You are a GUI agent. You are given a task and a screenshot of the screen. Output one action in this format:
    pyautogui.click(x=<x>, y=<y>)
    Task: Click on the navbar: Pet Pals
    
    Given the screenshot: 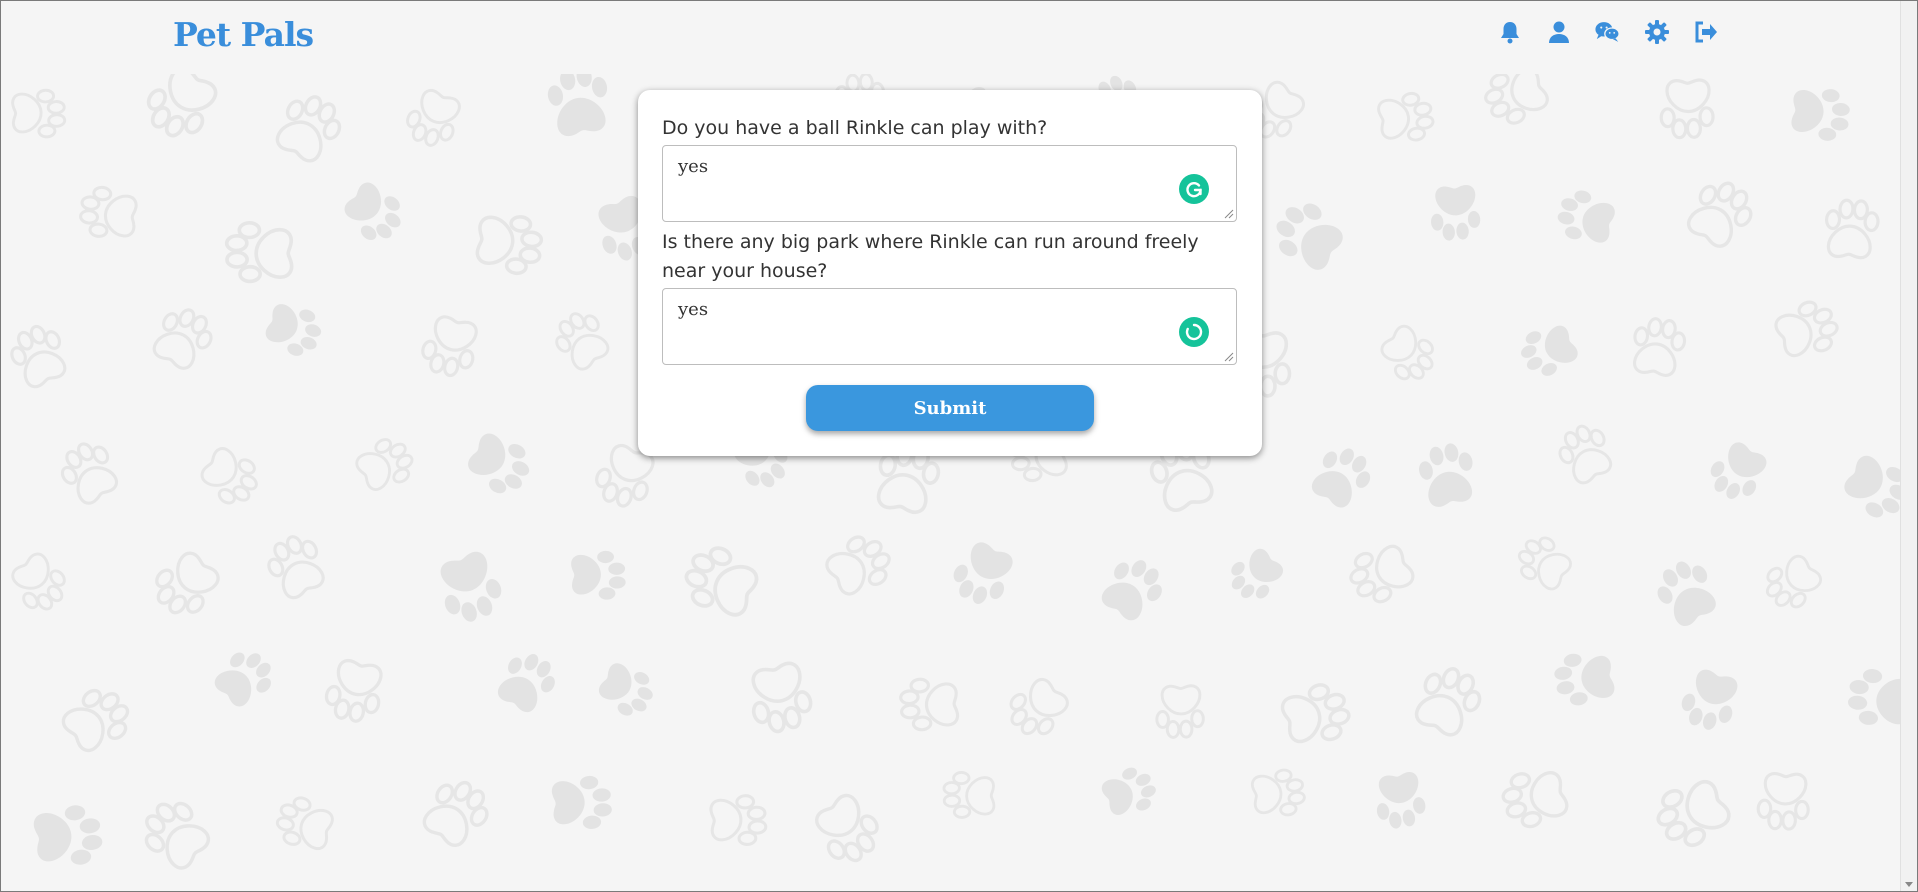 What is the action you would take?
    pyautogui.click(x=951, y=37)
    